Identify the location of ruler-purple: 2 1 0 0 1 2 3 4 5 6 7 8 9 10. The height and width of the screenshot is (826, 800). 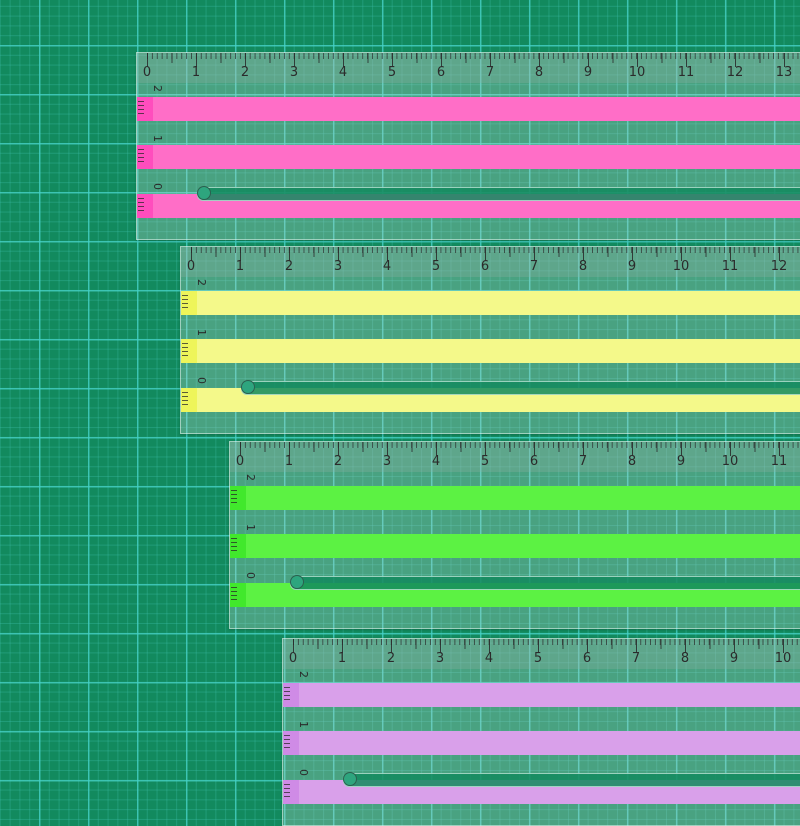
(541, 732).